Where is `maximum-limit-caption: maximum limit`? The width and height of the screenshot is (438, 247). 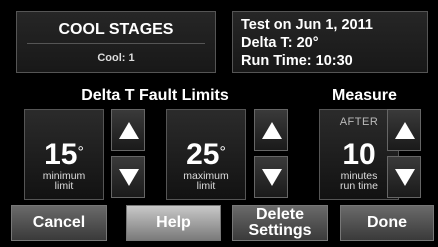 maximum-limit-caption: maximum limit is located at coordinates (206, 181).